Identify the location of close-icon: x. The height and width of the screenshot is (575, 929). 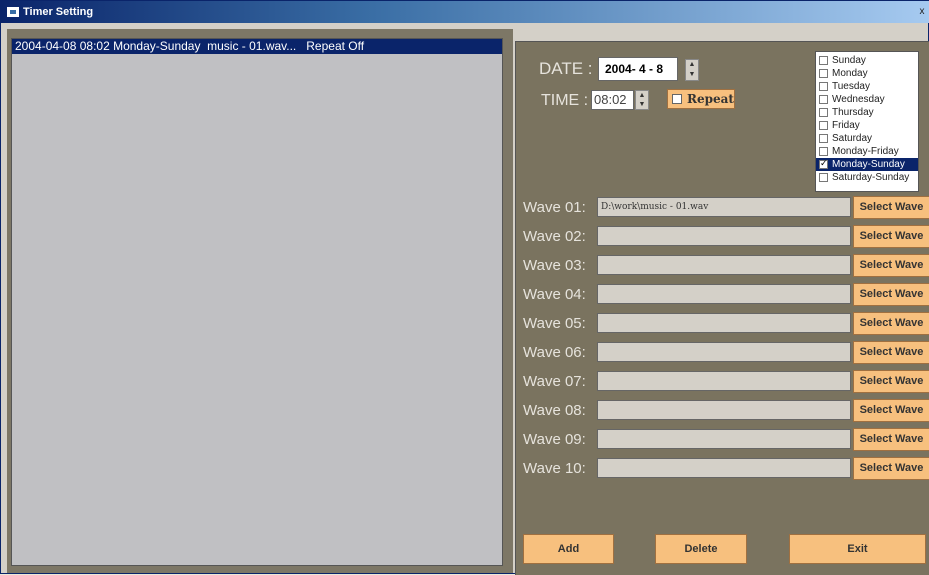
(922, 11).